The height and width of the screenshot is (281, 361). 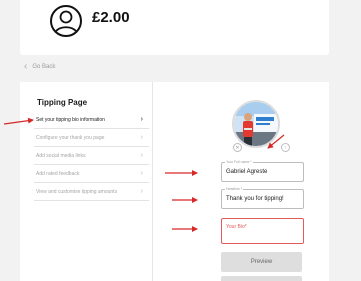 I want to click on sidebar-item-bio-information: Set your tipping bio information ›, so click(x=91, y=120).